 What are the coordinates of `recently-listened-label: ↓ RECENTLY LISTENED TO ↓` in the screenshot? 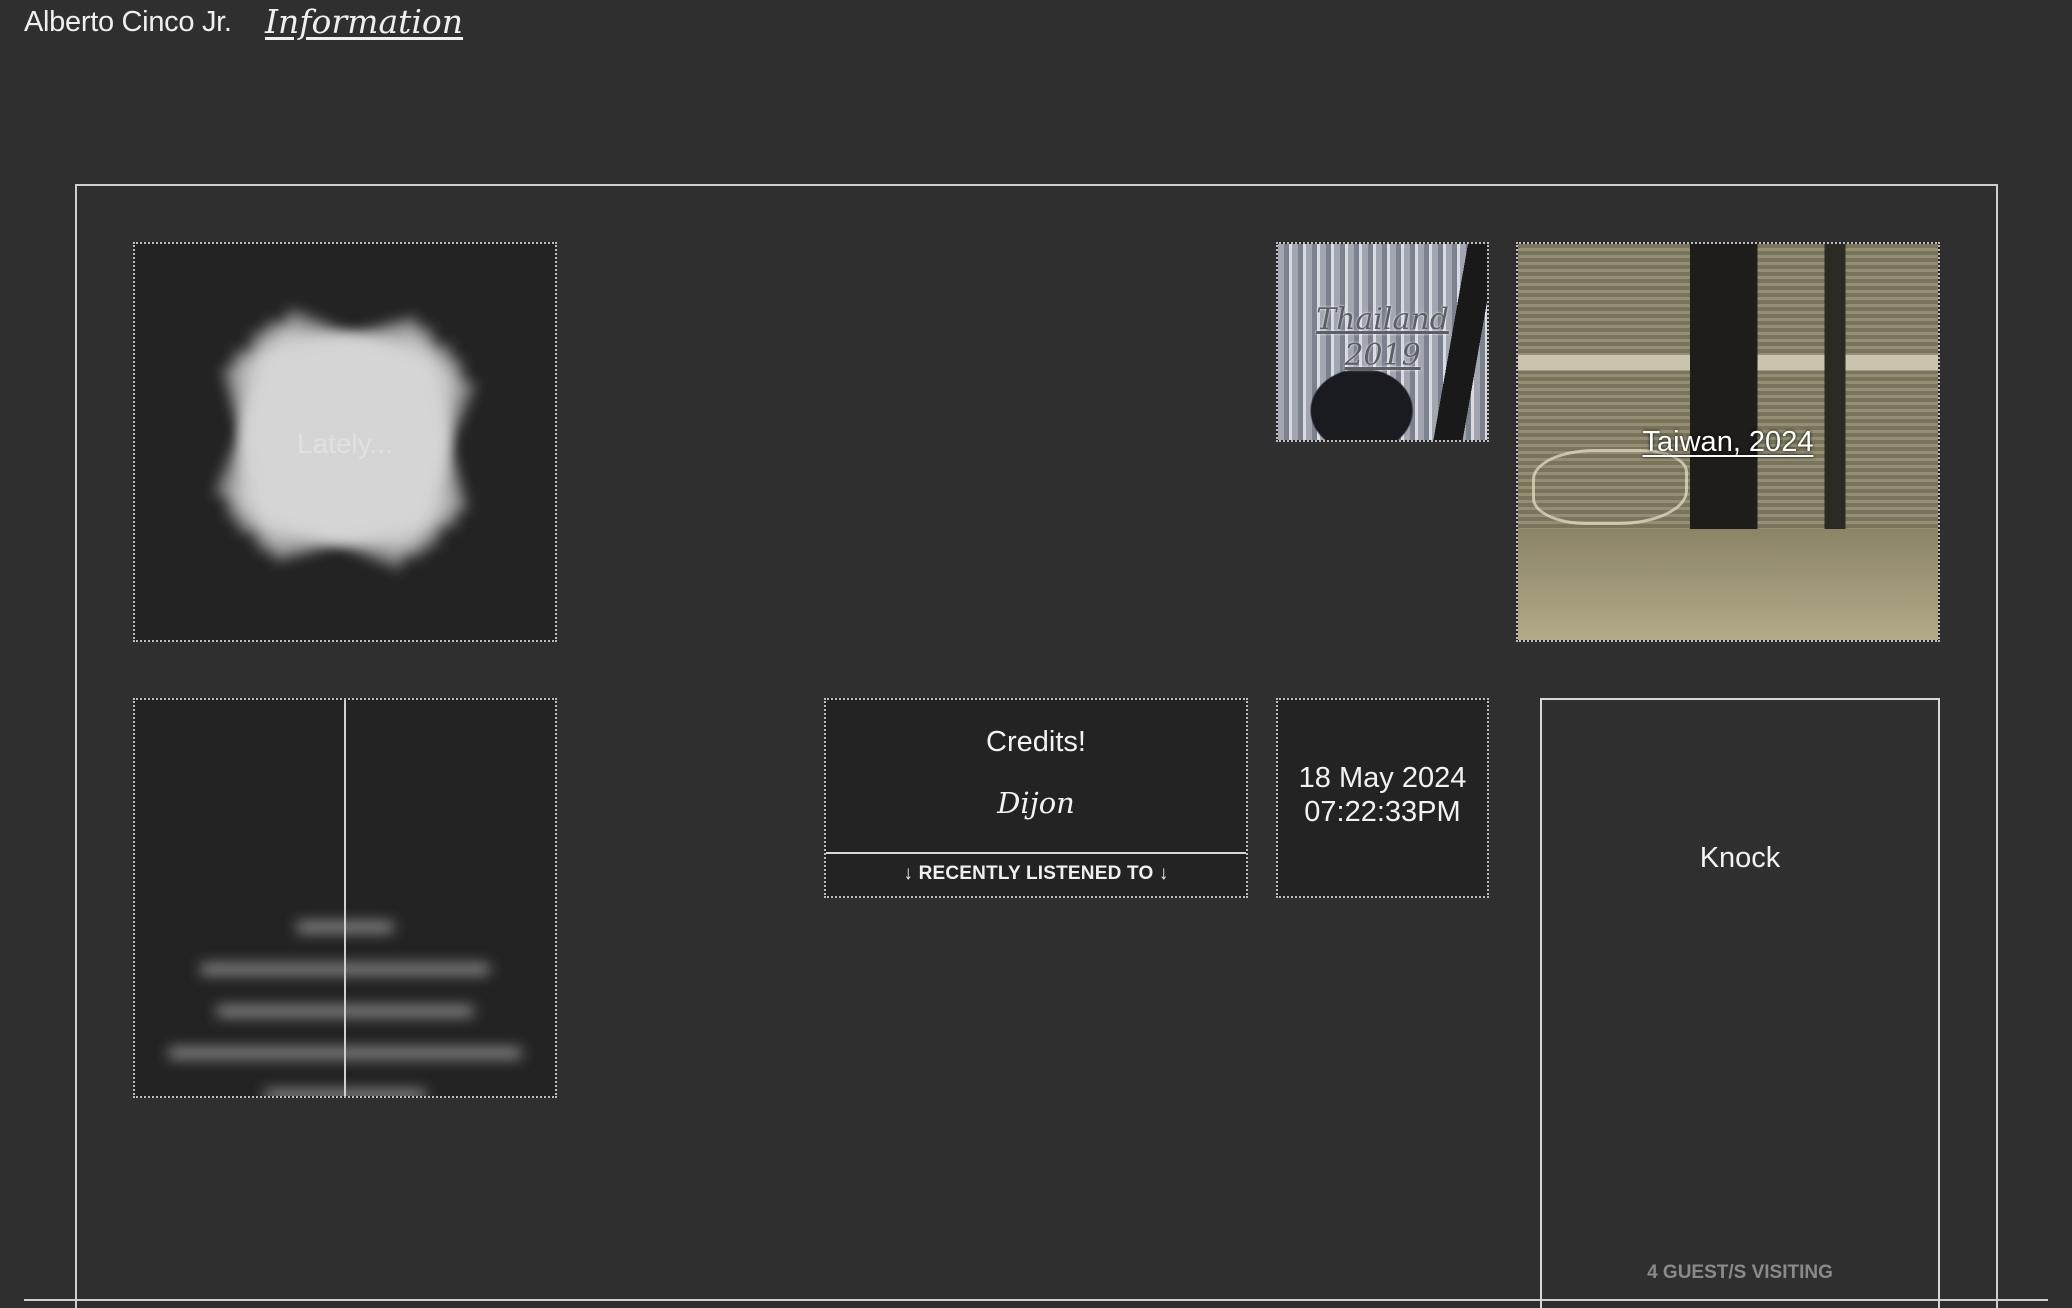 It's located at (1036, 874).